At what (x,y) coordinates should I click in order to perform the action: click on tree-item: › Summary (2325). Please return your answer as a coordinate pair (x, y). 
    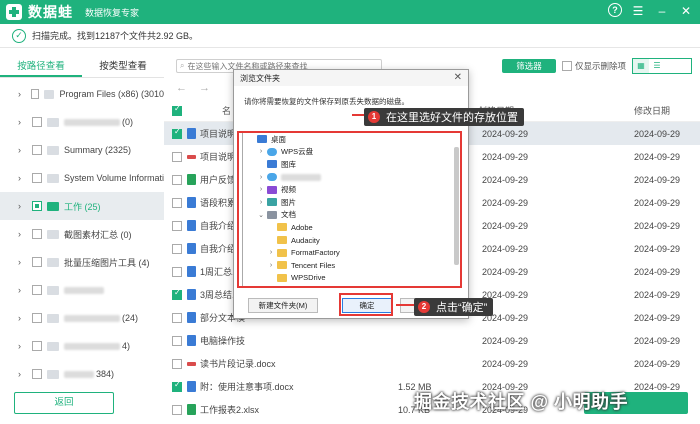
    Looking at the image, I should click on (82, 150).